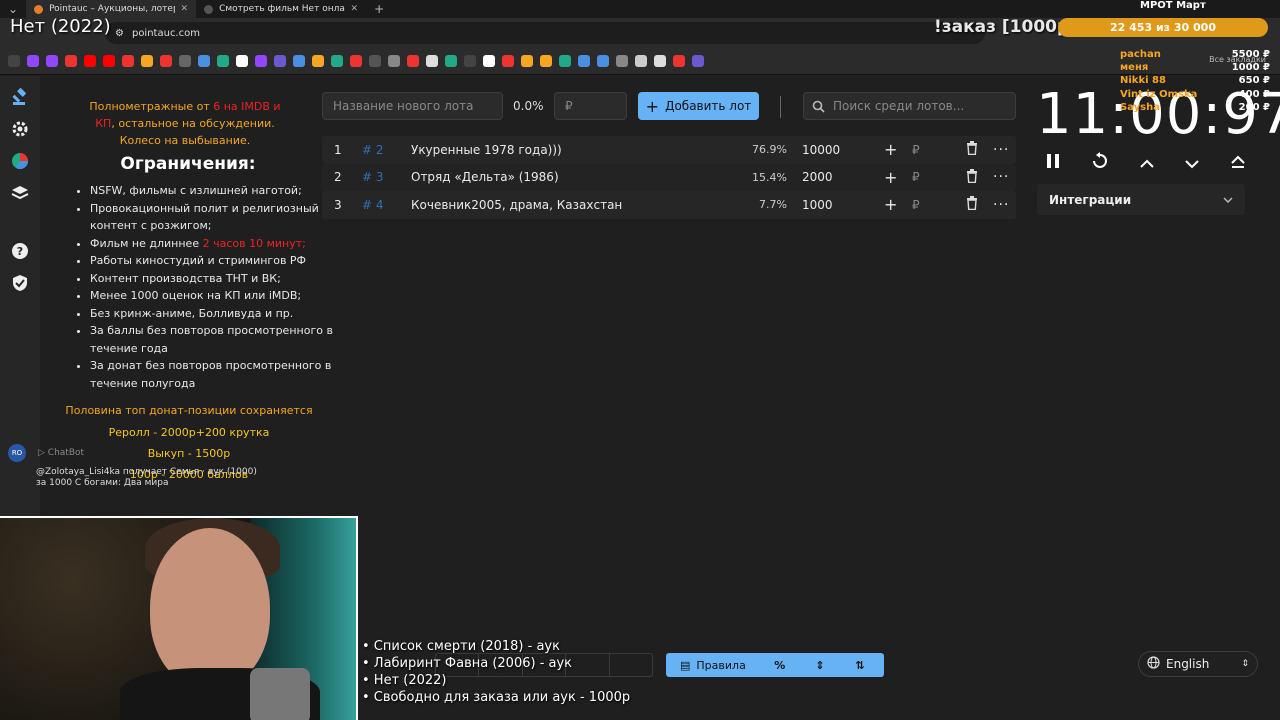 Image resolution: width=1280 pixels, height=720 pixels. What do you see at coordinates (373, 205) in the screenshot?
I see `lot-tag: # 4` at bounding box center [373, 205].